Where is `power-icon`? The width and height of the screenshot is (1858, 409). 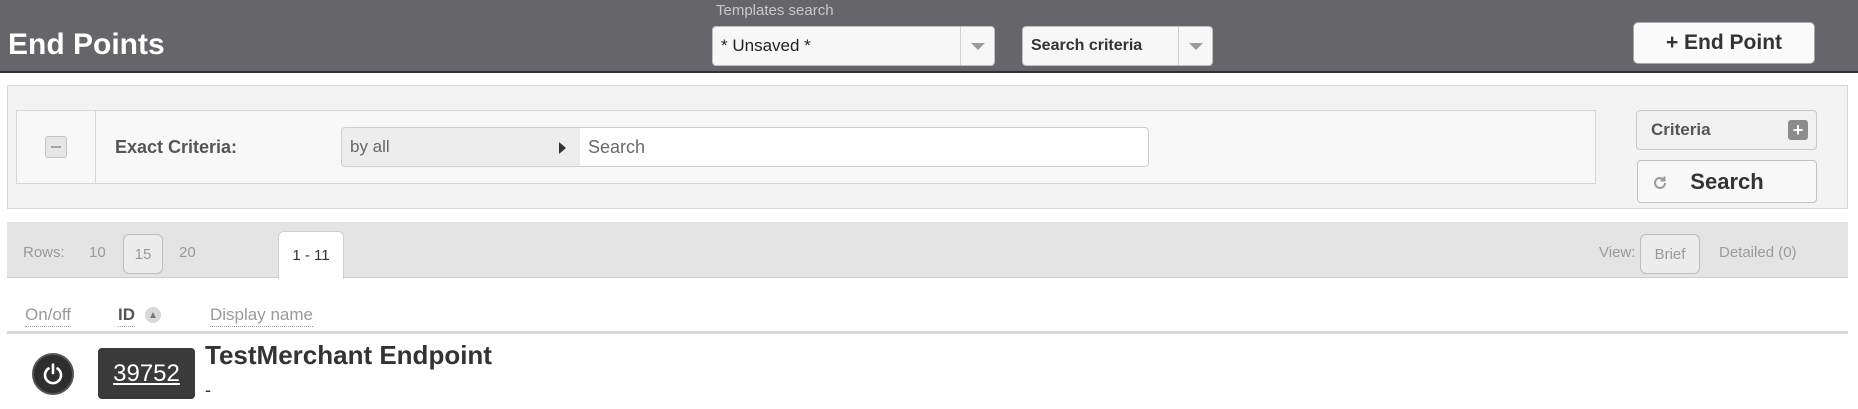 power-icon is located at coordinates (53, 374).